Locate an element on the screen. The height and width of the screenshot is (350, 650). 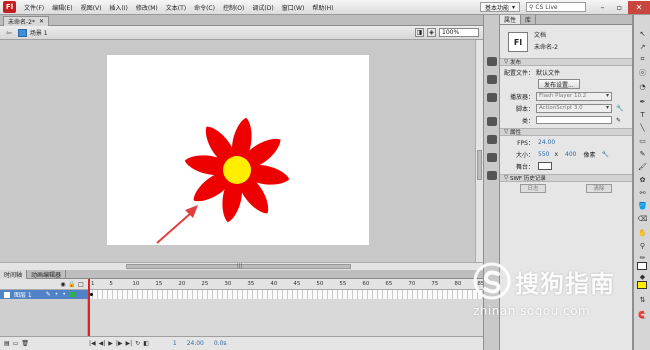
play-icon: ▶ is located at coordinates (110, 343).